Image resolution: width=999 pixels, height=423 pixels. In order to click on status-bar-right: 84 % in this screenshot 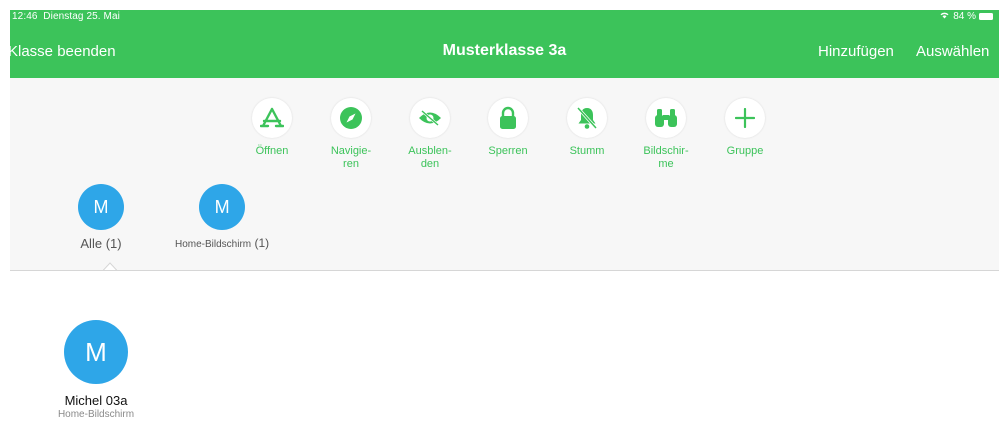, I will do `click(966, 16)`.